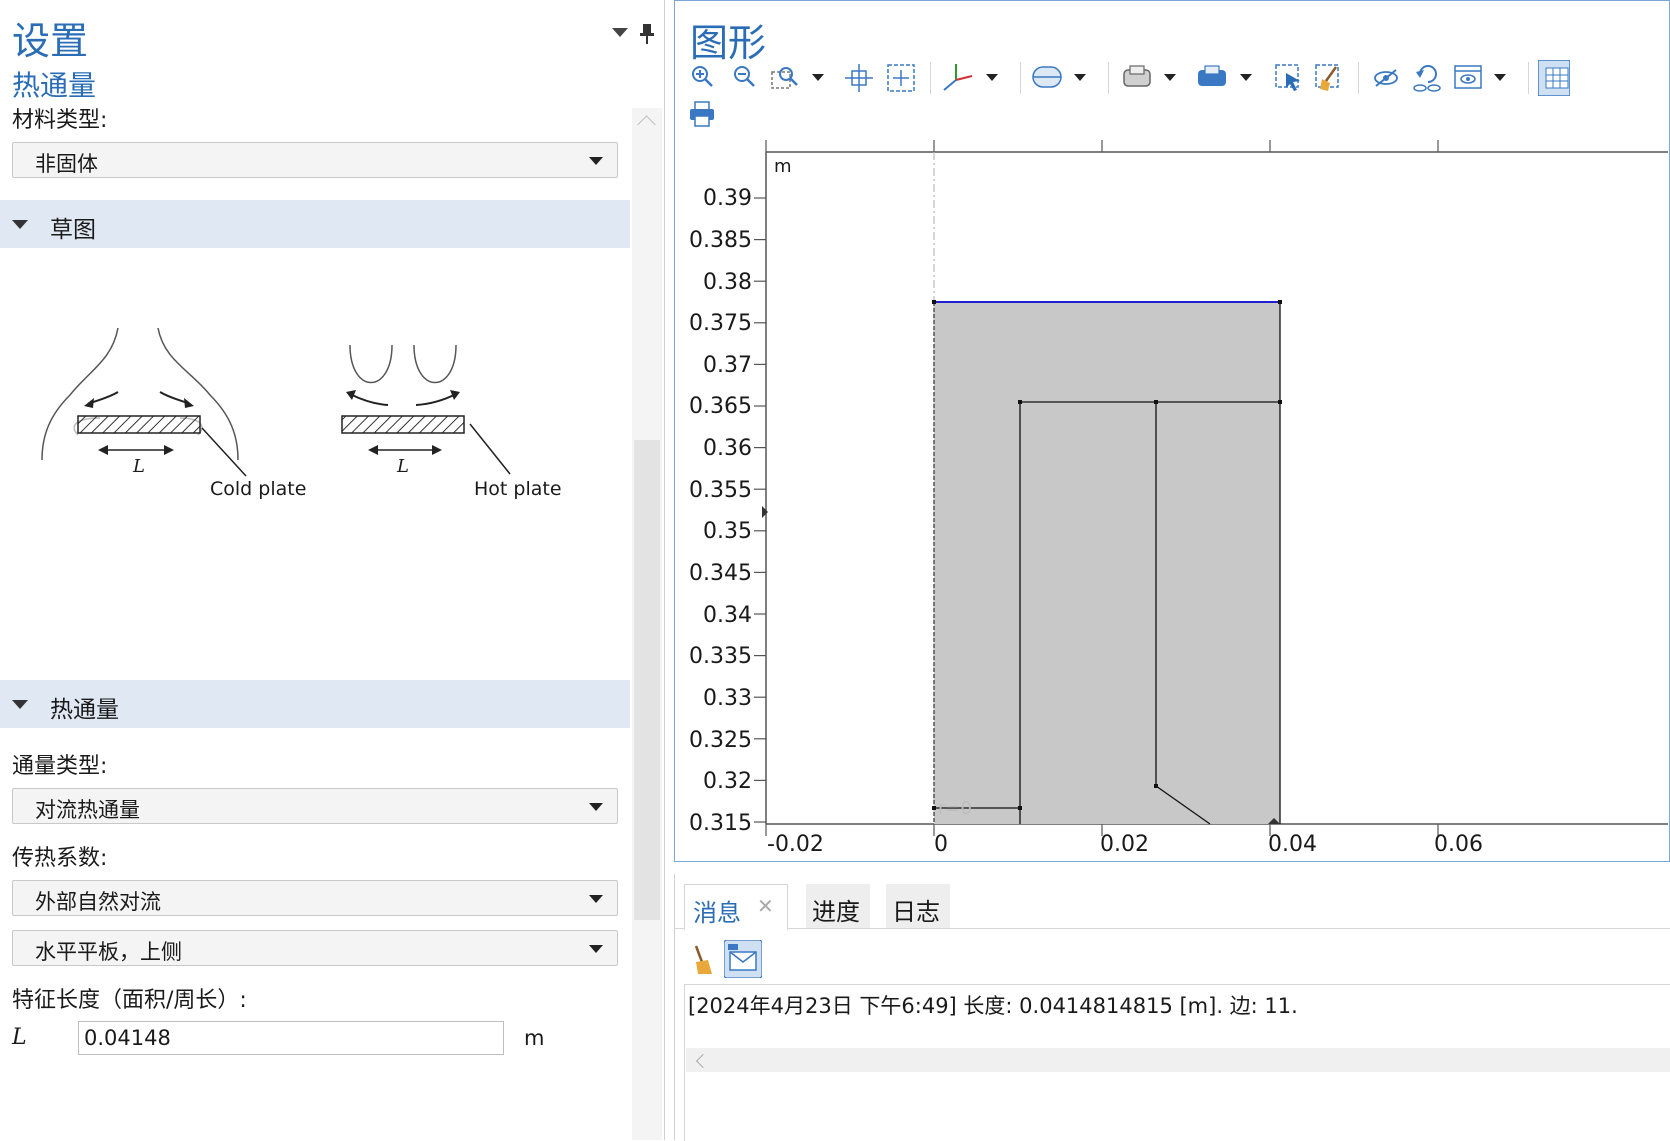 The image size is (1670, 1141). What do you see at coordinates (1554, 78) in the screenshot?
I see `grid-icon` at bounding box center [1554, 78].